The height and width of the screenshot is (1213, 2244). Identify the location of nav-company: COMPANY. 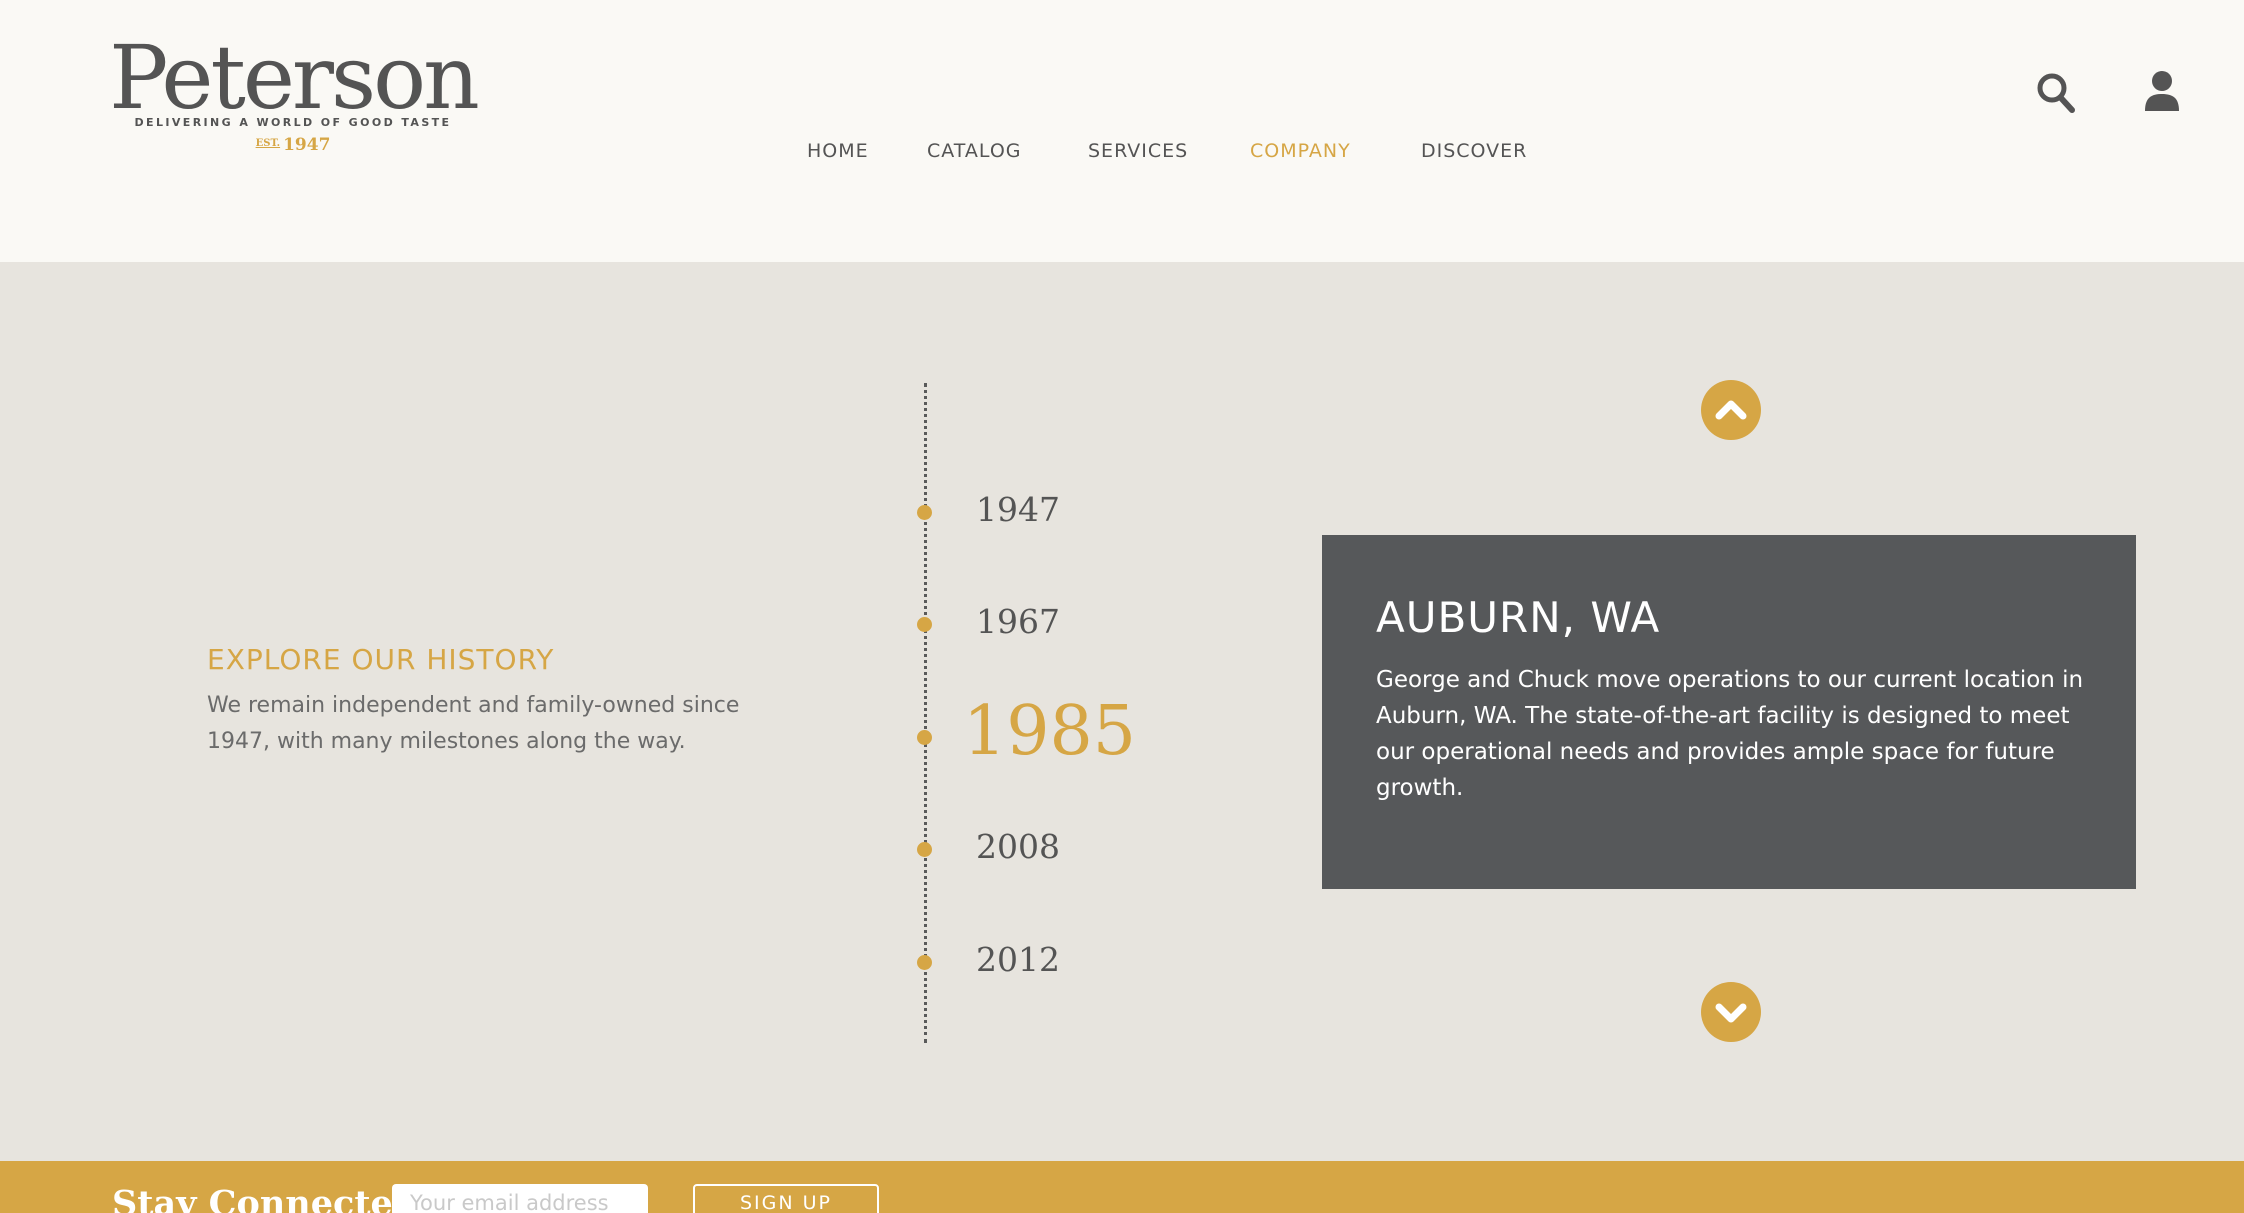
(1300, 151).